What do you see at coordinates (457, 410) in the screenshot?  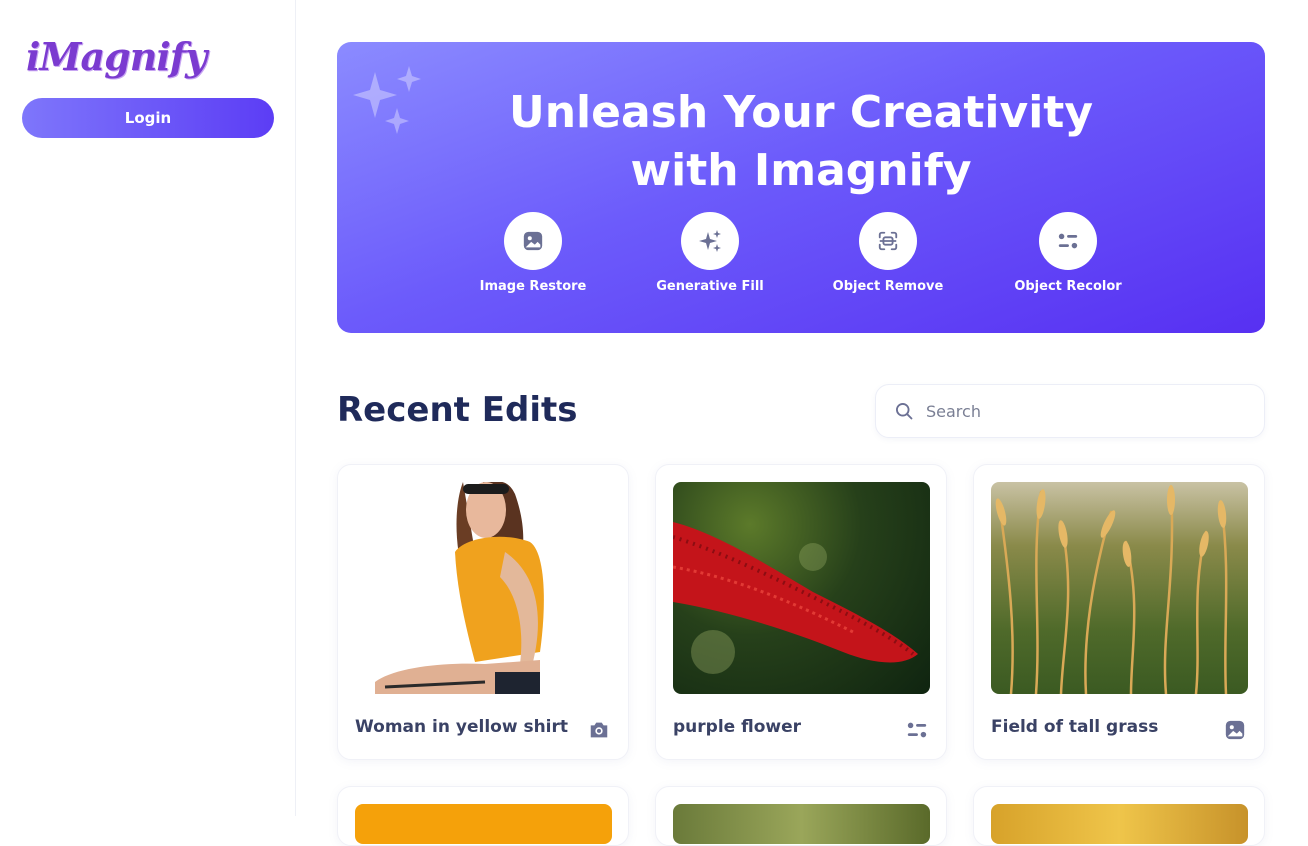 I see `recent-edits-heading: Recent Edits` at bounding box center [457, 410].